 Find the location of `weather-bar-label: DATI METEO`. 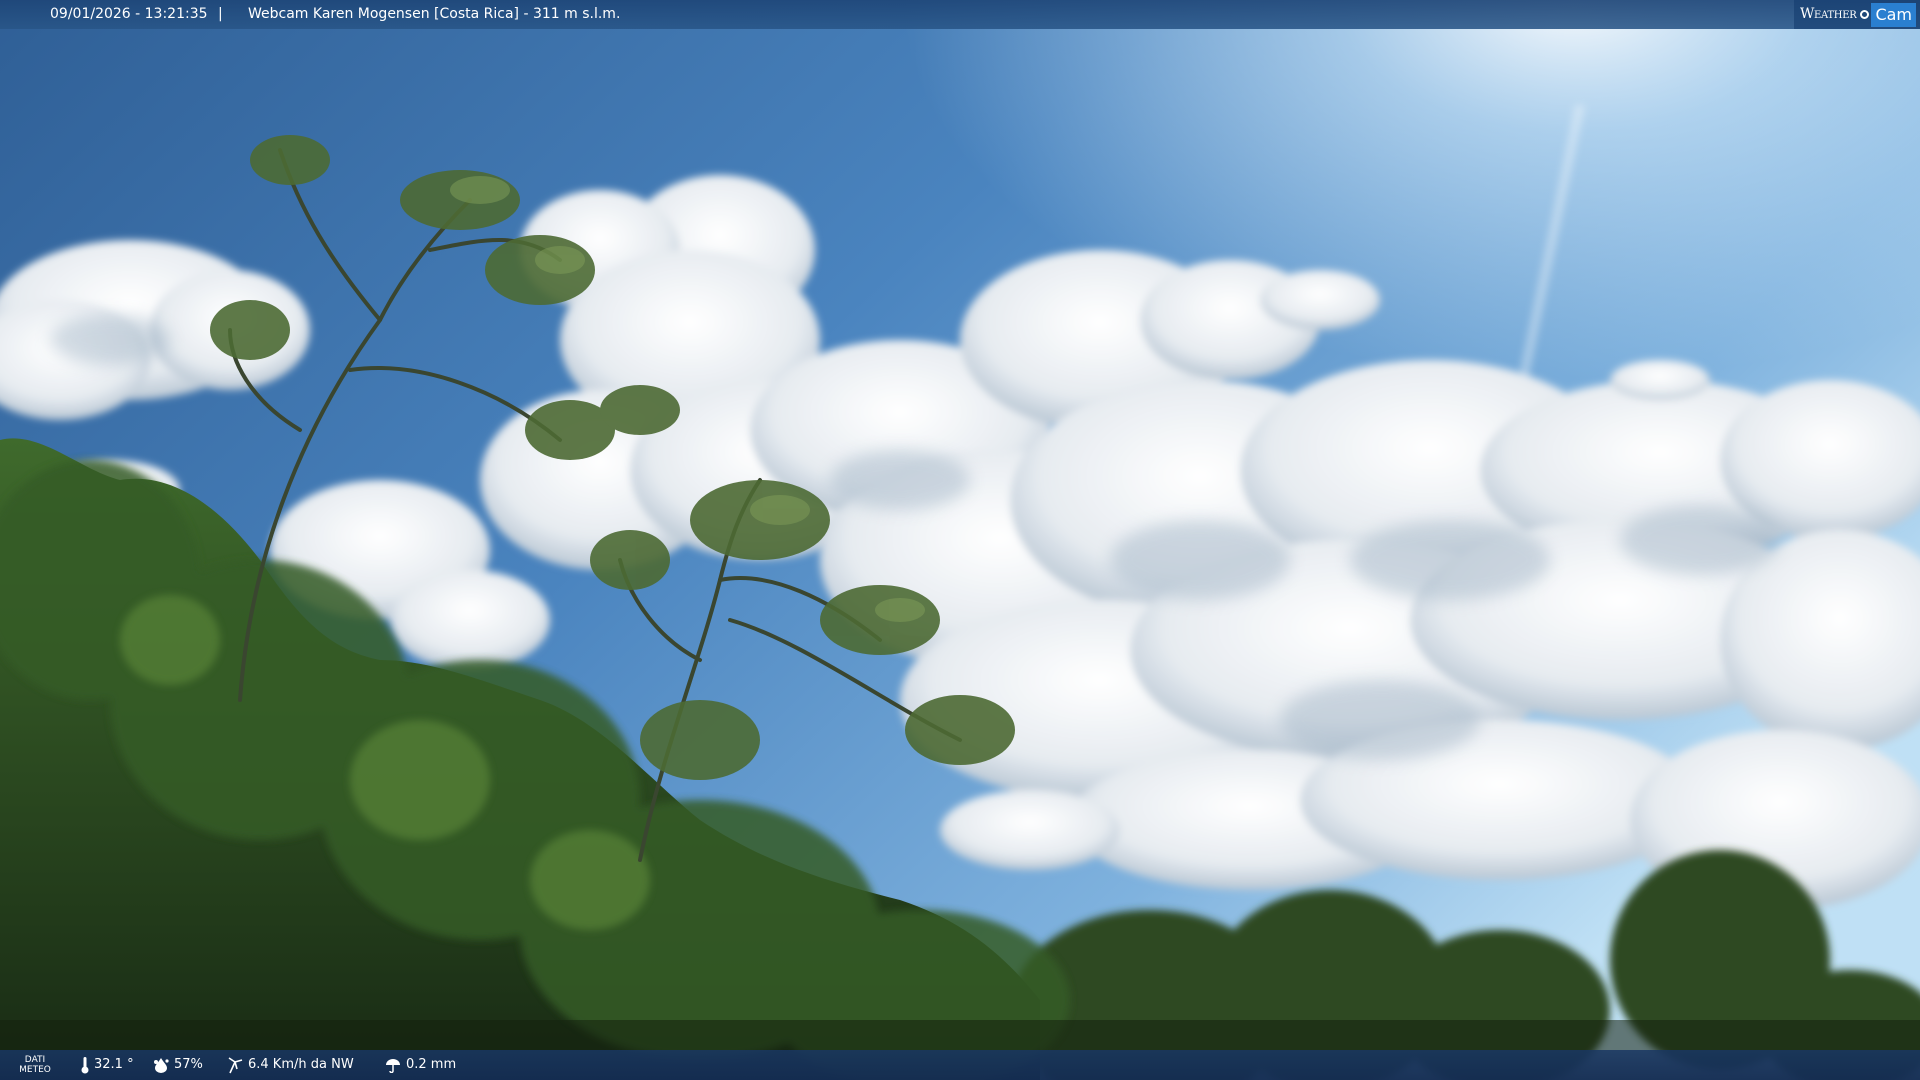

weather-bar-label: DATI METEO is located at coordinates (35, 1065).